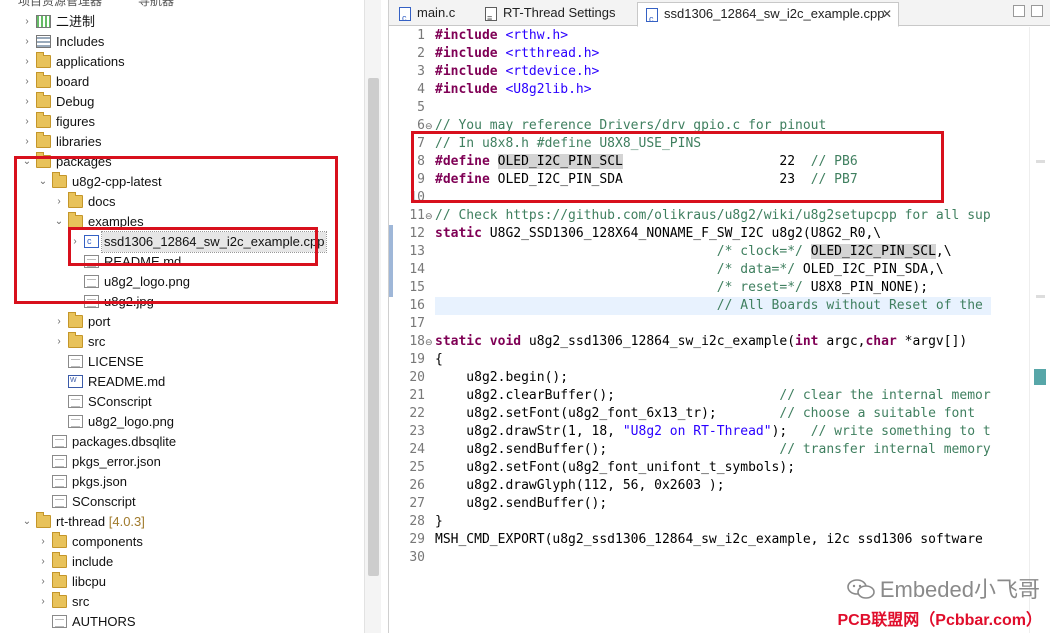  I want to click on tree-item: pkgs_error.json, so click(181, 462).